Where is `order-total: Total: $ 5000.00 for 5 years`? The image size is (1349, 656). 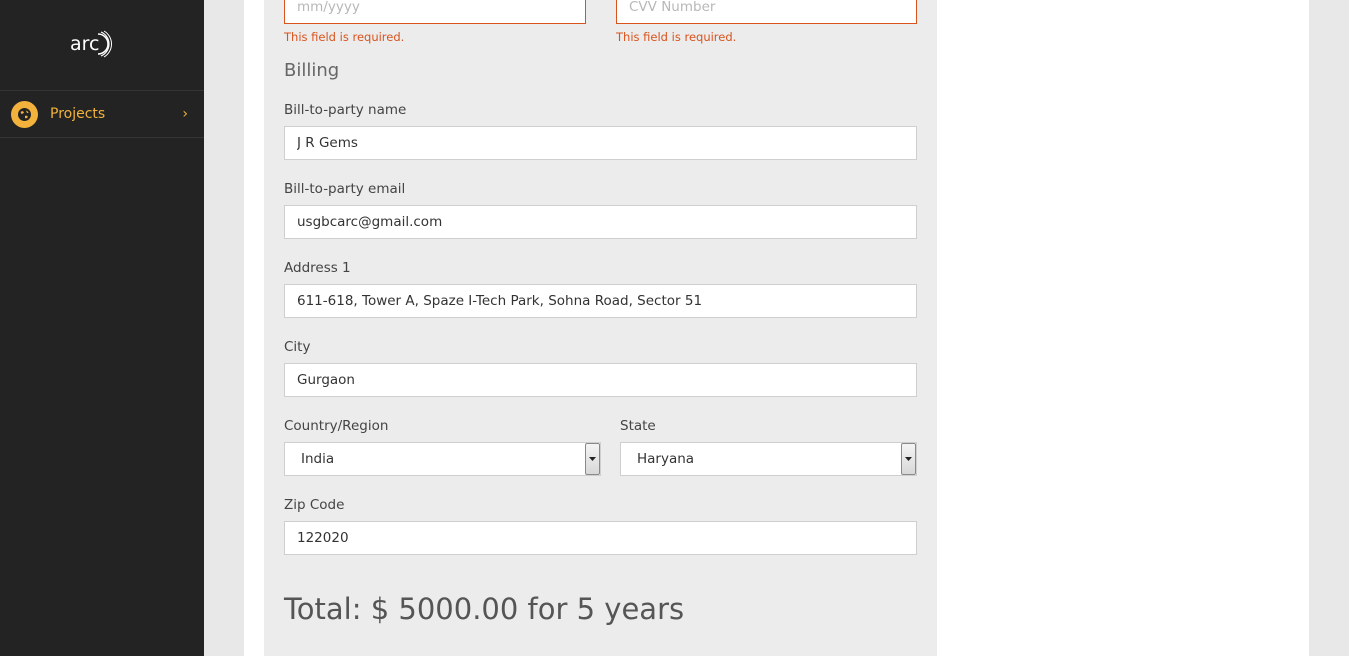 order-total: Total: $ 5000.00 for 5 years is located at coordinates (484, 609).